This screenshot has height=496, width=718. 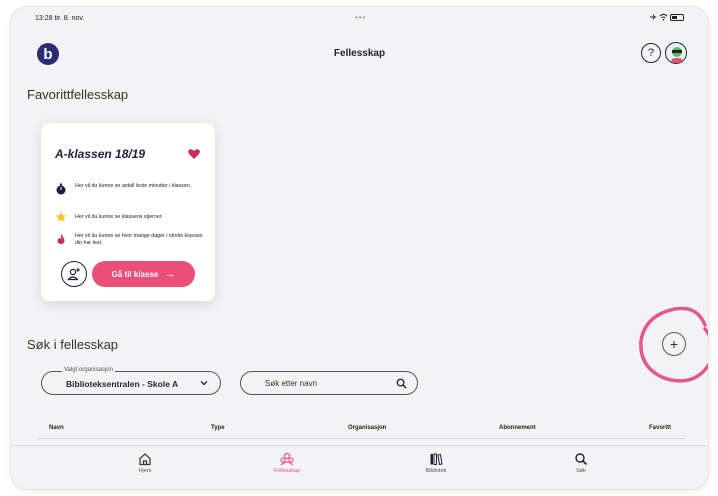 I want to click on column-header-subscription: Abonnement, so click(x=517, y=428).